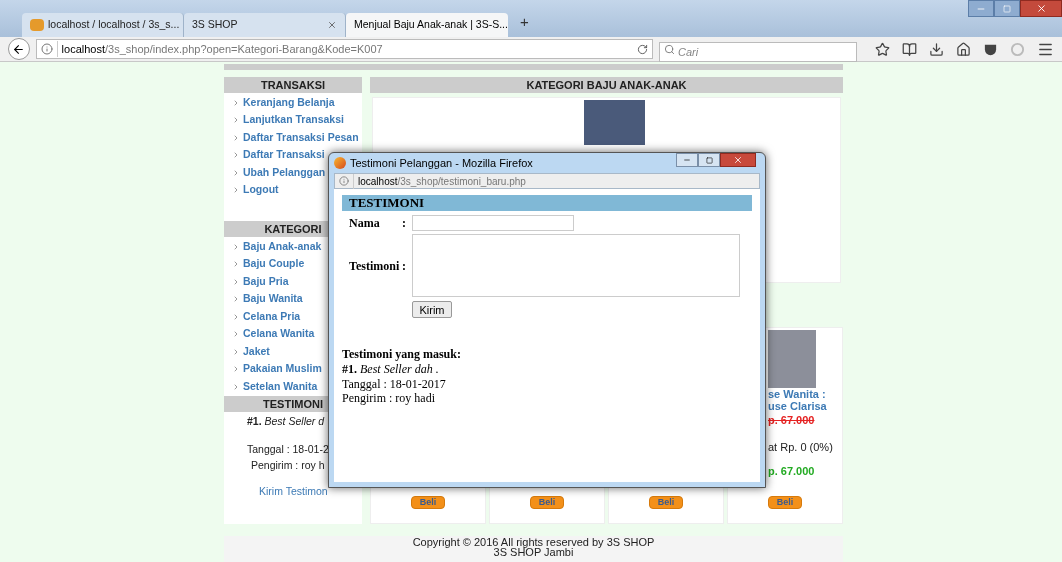 The image size is (1062, 562). What do you see at coordinates (533, 552) in the screenshot?
I see `footer-text: 3S SHOP Jambi` at bounding box center [533, 552].